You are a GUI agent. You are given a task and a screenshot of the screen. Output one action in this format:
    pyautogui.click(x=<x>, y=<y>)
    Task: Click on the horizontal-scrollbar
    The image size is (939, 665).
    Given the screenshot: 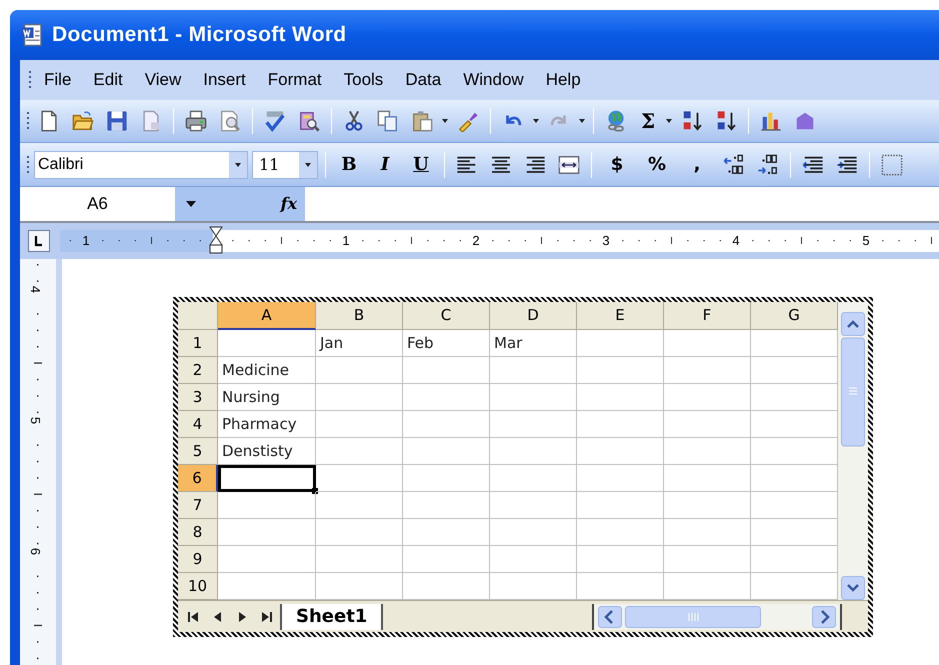 What is the action you would take?
    pyautogui.click(x=717, y=617)
    